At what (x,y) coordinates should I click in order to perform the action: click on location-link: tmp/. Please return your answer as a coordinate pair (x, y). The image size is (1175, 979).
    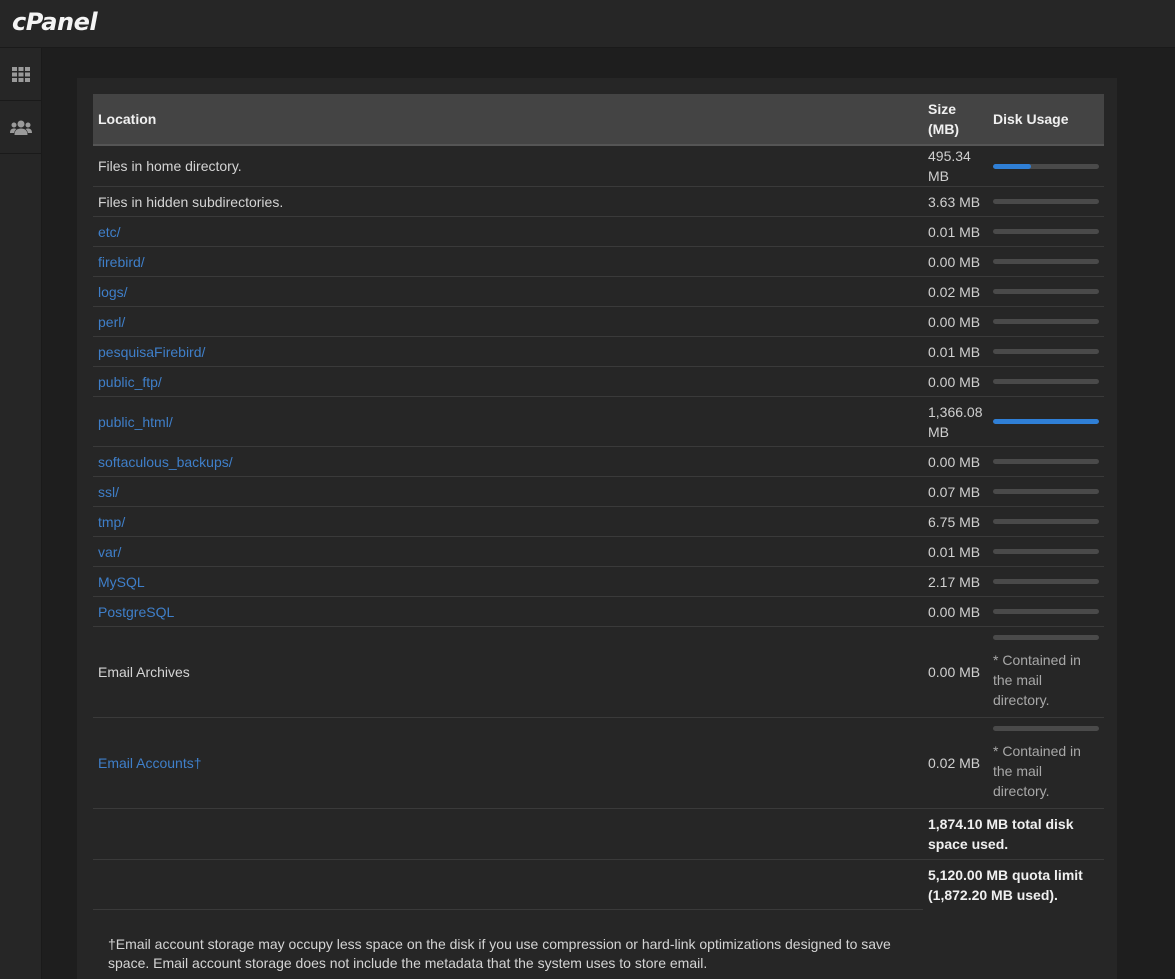
    Looking at the image, I should click on (111, 522).